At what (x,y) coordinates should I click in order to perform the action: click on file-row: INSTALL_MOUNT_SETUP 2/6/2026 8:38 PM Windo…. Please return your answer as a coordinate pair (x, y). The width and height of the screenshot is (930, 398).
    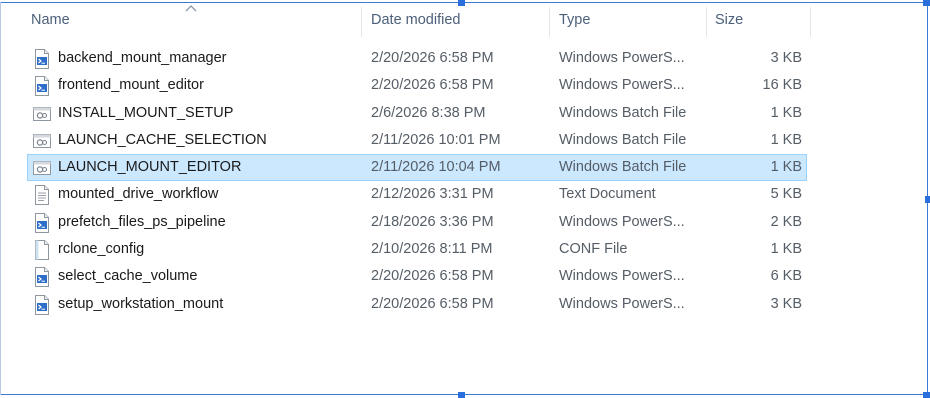
    Looking at the image, I should click on (417, 113).